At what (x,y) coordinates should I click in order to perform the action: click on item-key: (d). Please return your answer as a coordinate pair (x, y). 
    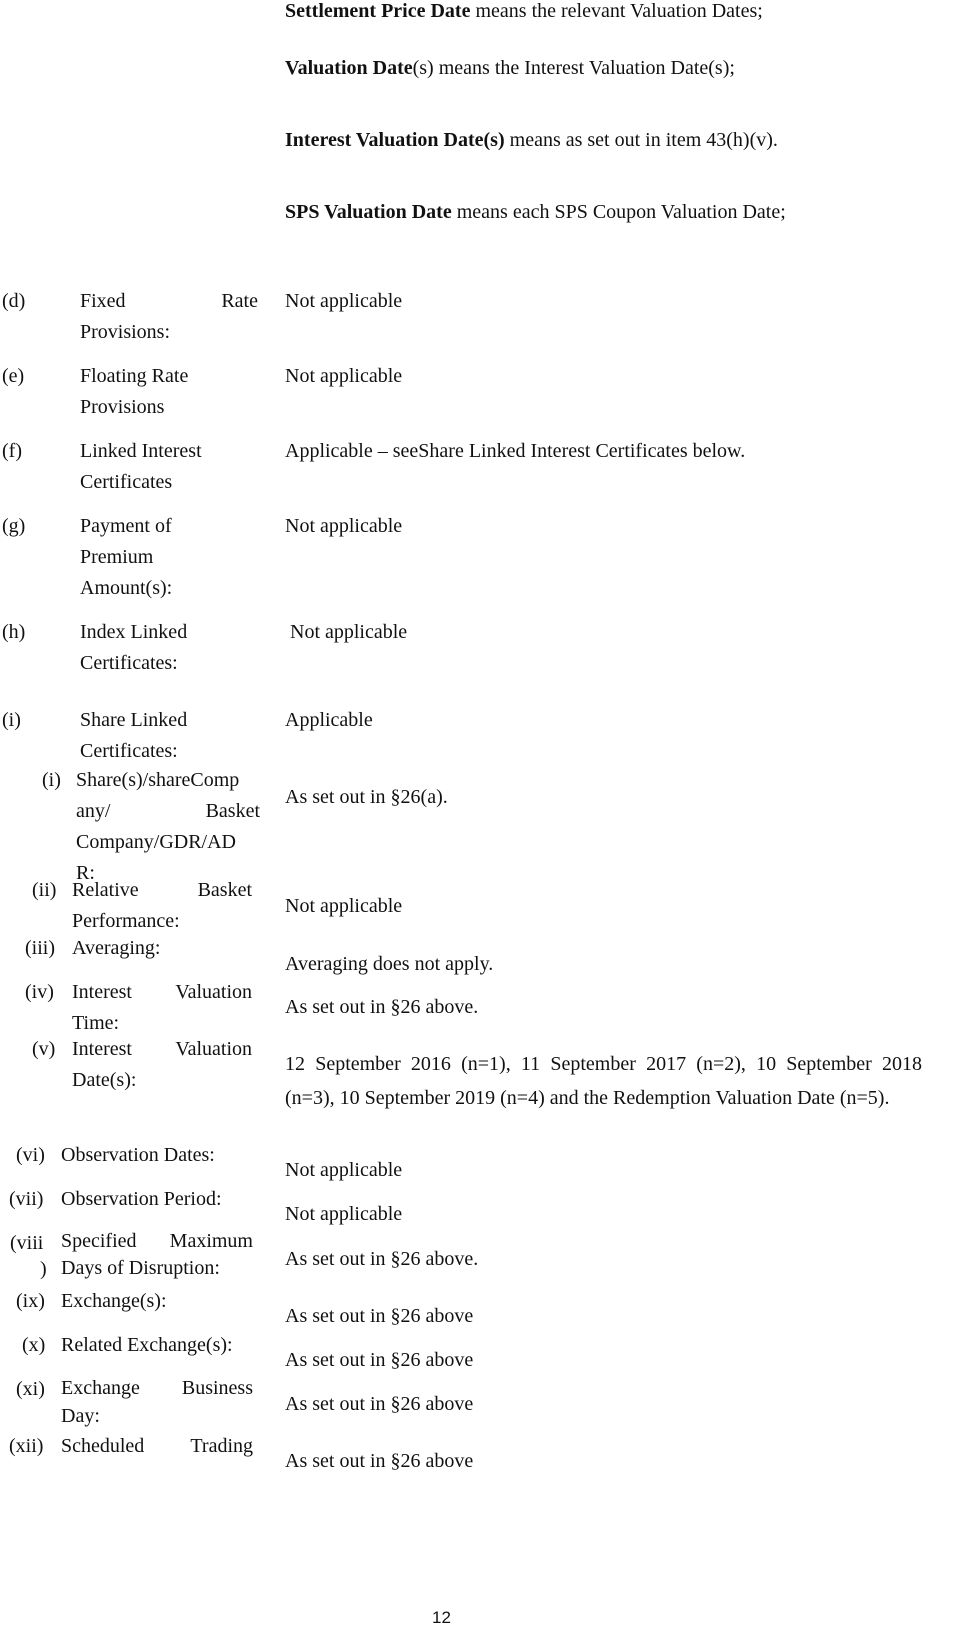
    Looking at the image, I should click on (14, 301).